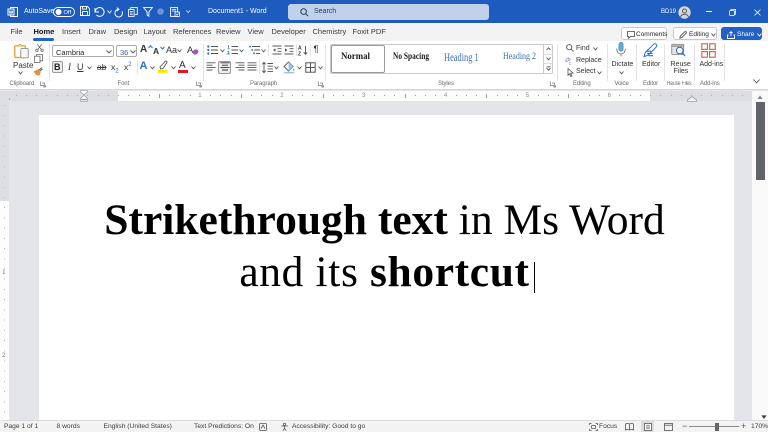 This screenshot has height=432, width=768. What do you see at coordinates (570, 64) in the screenshot?
I see `svg-text: c` at bounding box center [570, 64].